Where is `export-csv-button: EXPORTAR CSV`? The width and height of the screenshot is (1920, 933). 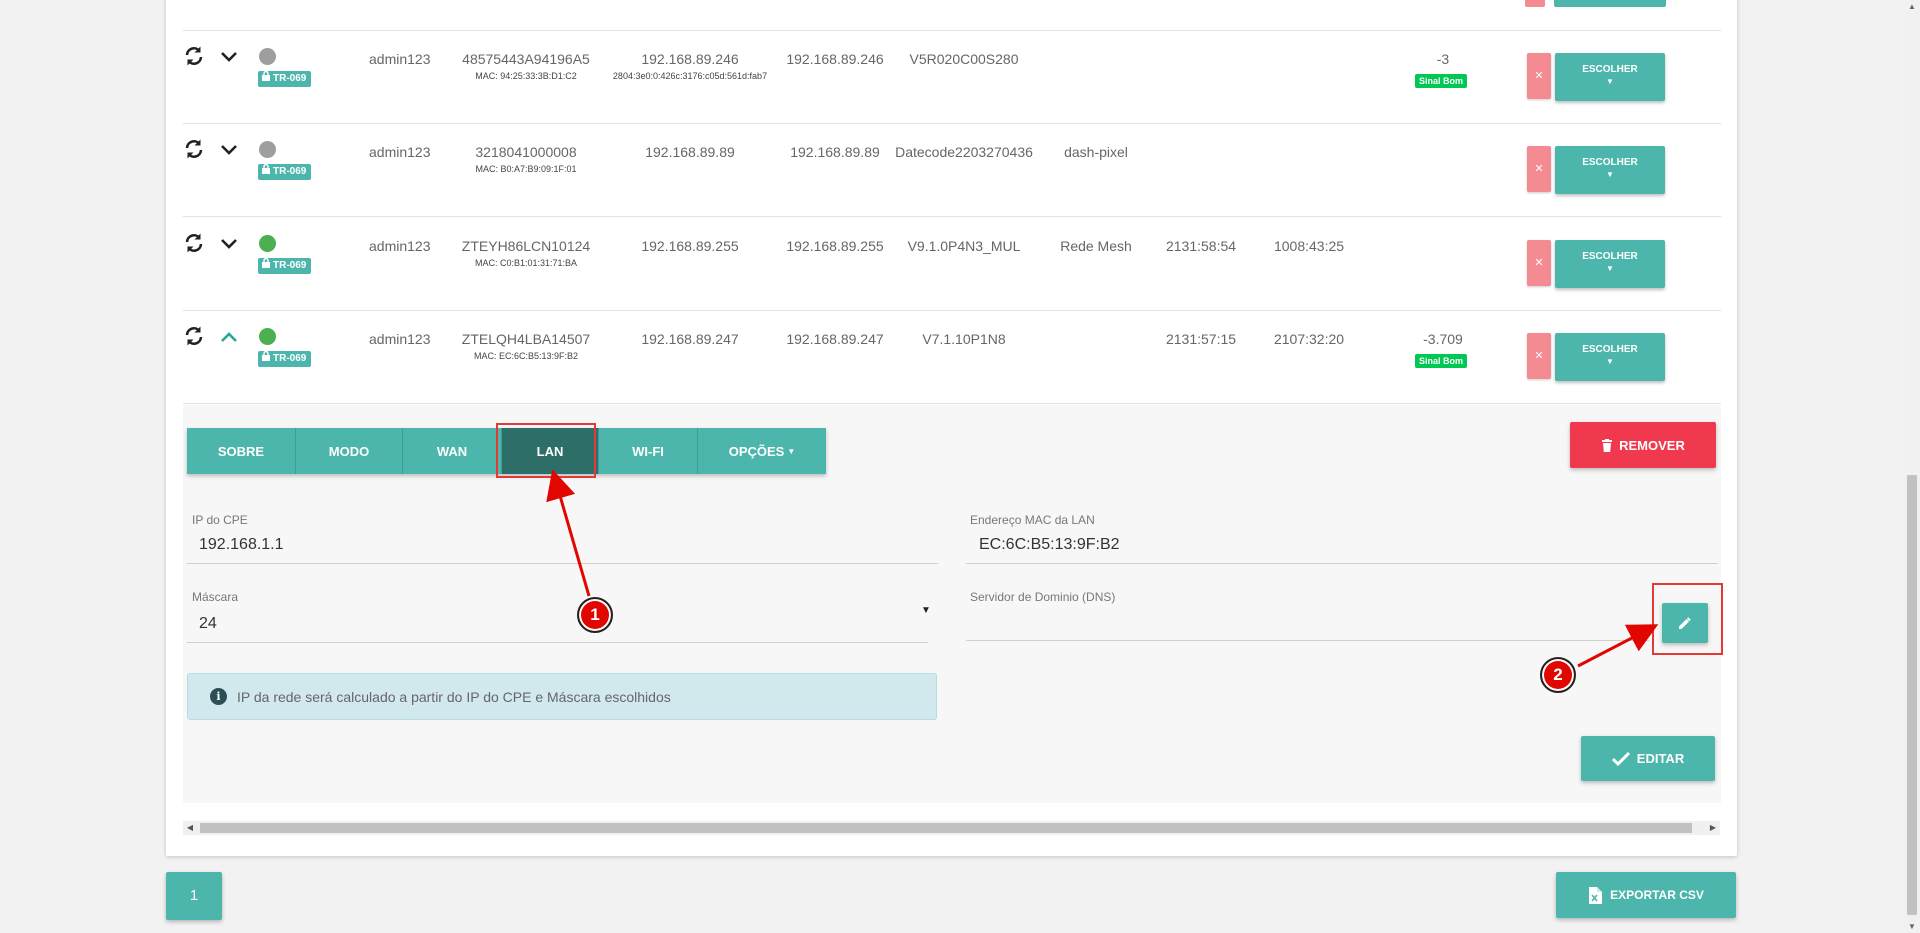 export-csv-button: EXPORTAR CSV is located at coordinates (1646, 895).